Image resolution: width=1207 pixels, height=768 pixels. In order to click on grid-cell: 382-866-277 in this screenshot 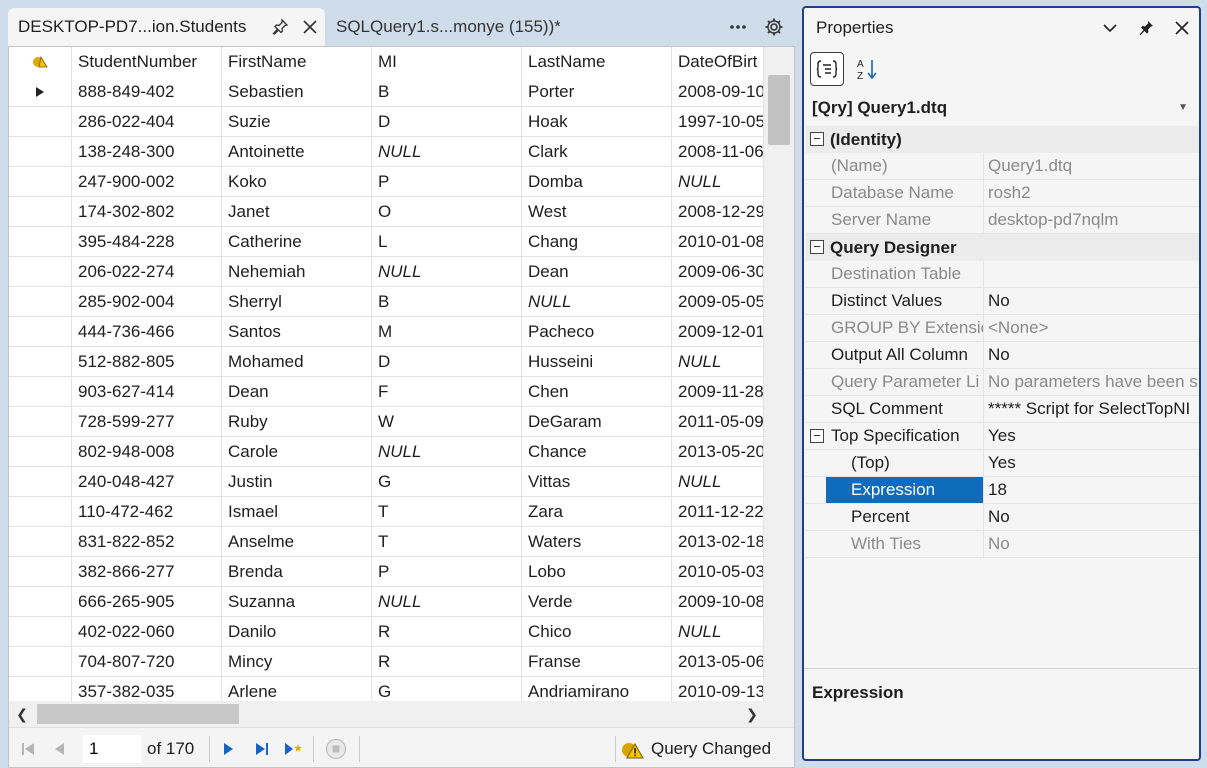, I will do `click(147, 572)`.